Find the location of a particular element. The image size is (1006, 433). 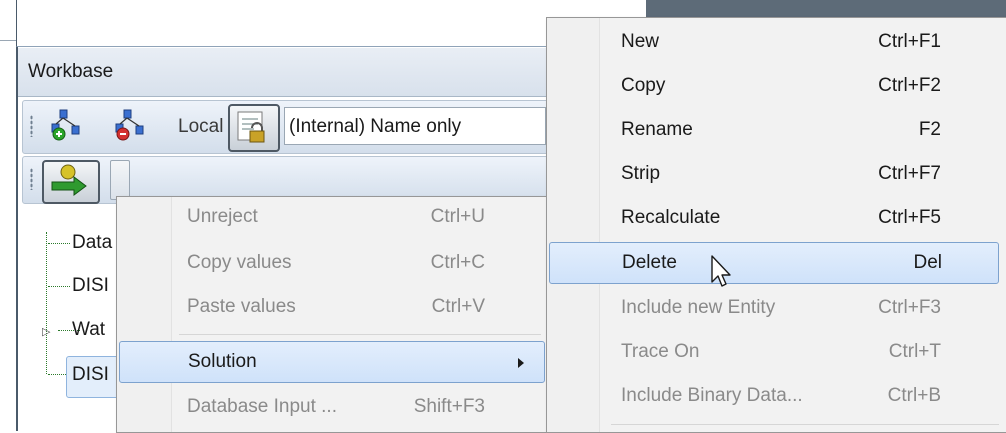

add-entity-icon is located at coordinates (67, 125).